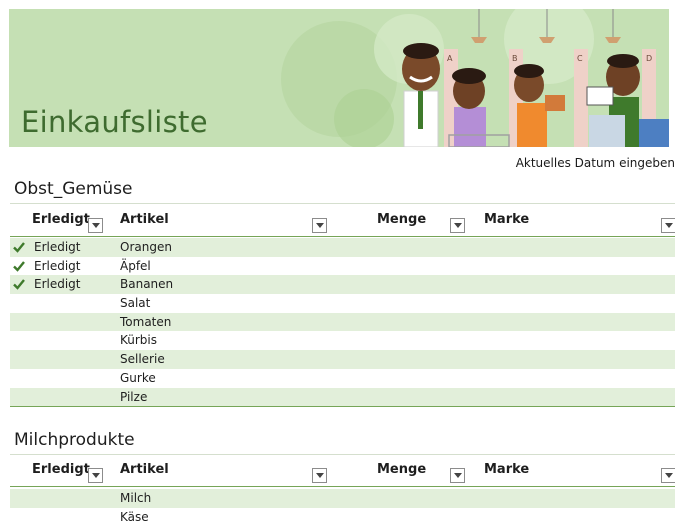  What do you see at coordinates (342, 406) in the screenshot?
I see `table-end-line` at bounding box center [342, 406].